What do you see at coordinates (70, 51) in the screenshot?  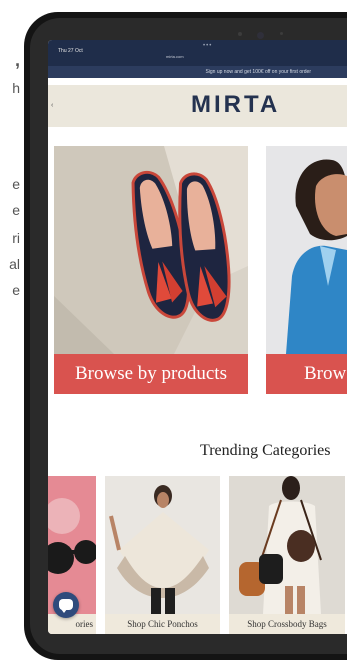 I see `status-time: Thu 27 Oct` at bounding box center [70, 51].